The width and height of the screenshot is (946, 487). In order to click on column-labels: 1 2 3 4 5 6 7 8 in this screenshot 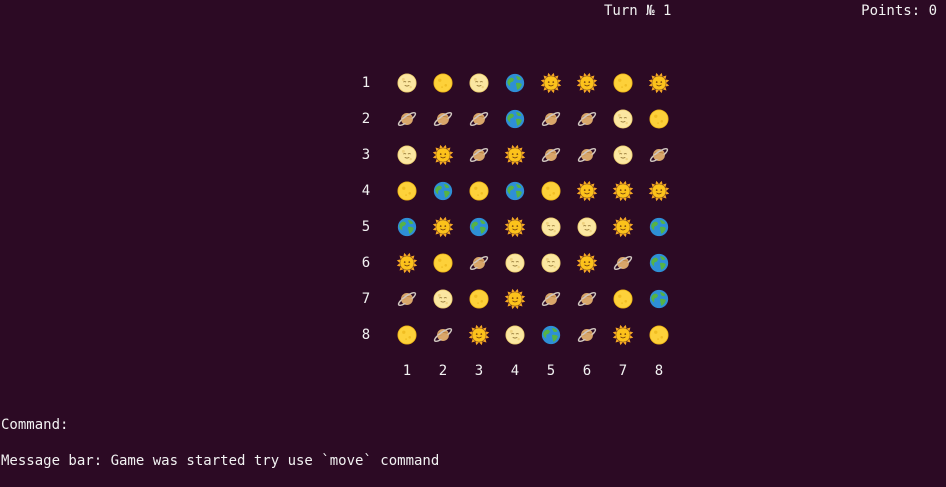, I will do `click(516, 371)`.